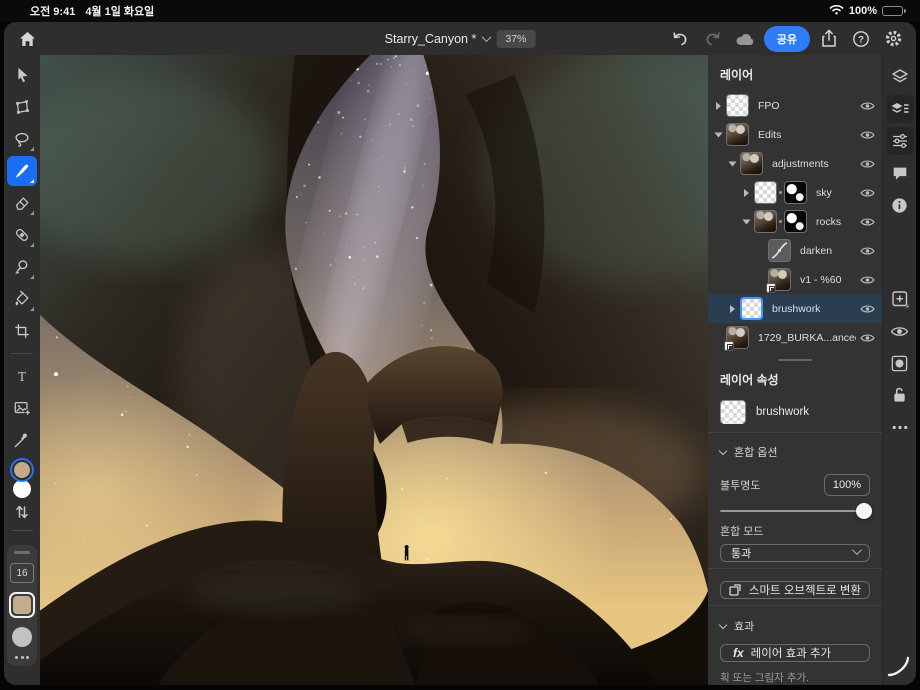 This screenshot has height=690, width=920. What do you see at coordinates (22, 331) in the screenshot?
I see `crop-tool` at bounding box center [22, 331].